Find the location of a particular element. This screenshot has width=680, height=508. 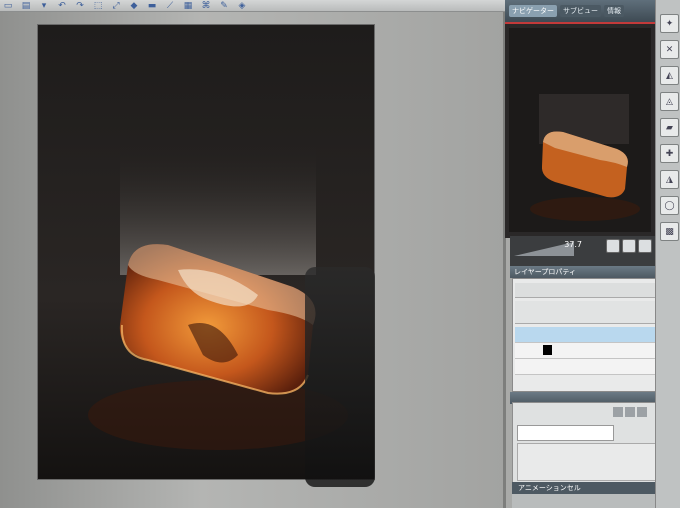

redo-icon: ↷ is located at coordinates (80, 6).